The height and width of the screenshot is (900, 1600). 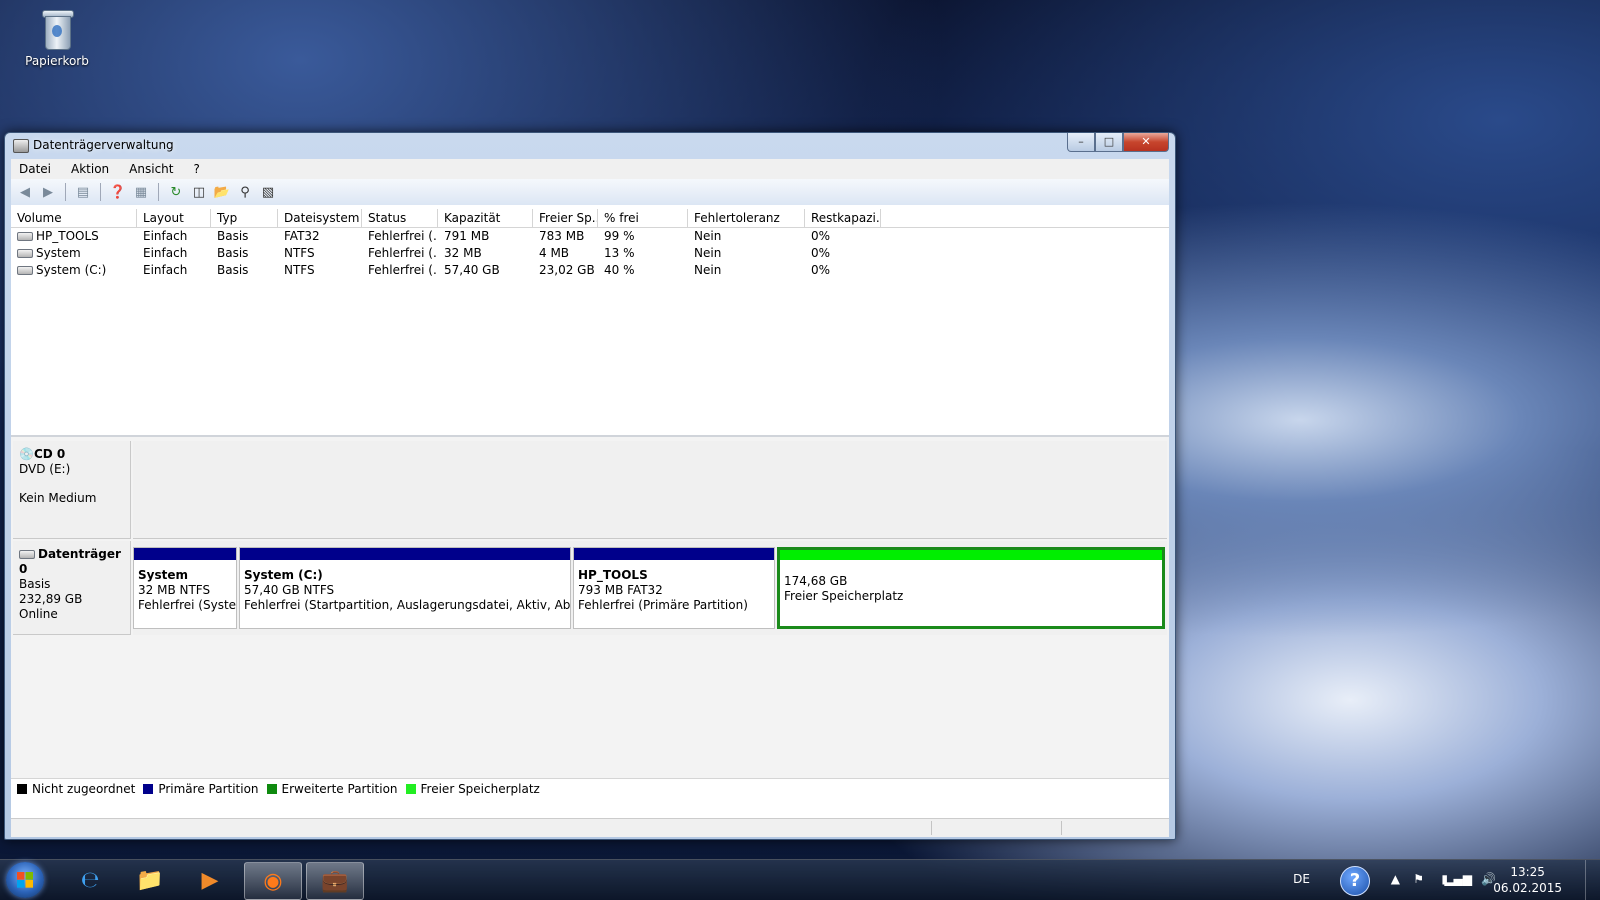 I want to click on cell-fehlertoleranz: Nein, so click(x=708, y=253).